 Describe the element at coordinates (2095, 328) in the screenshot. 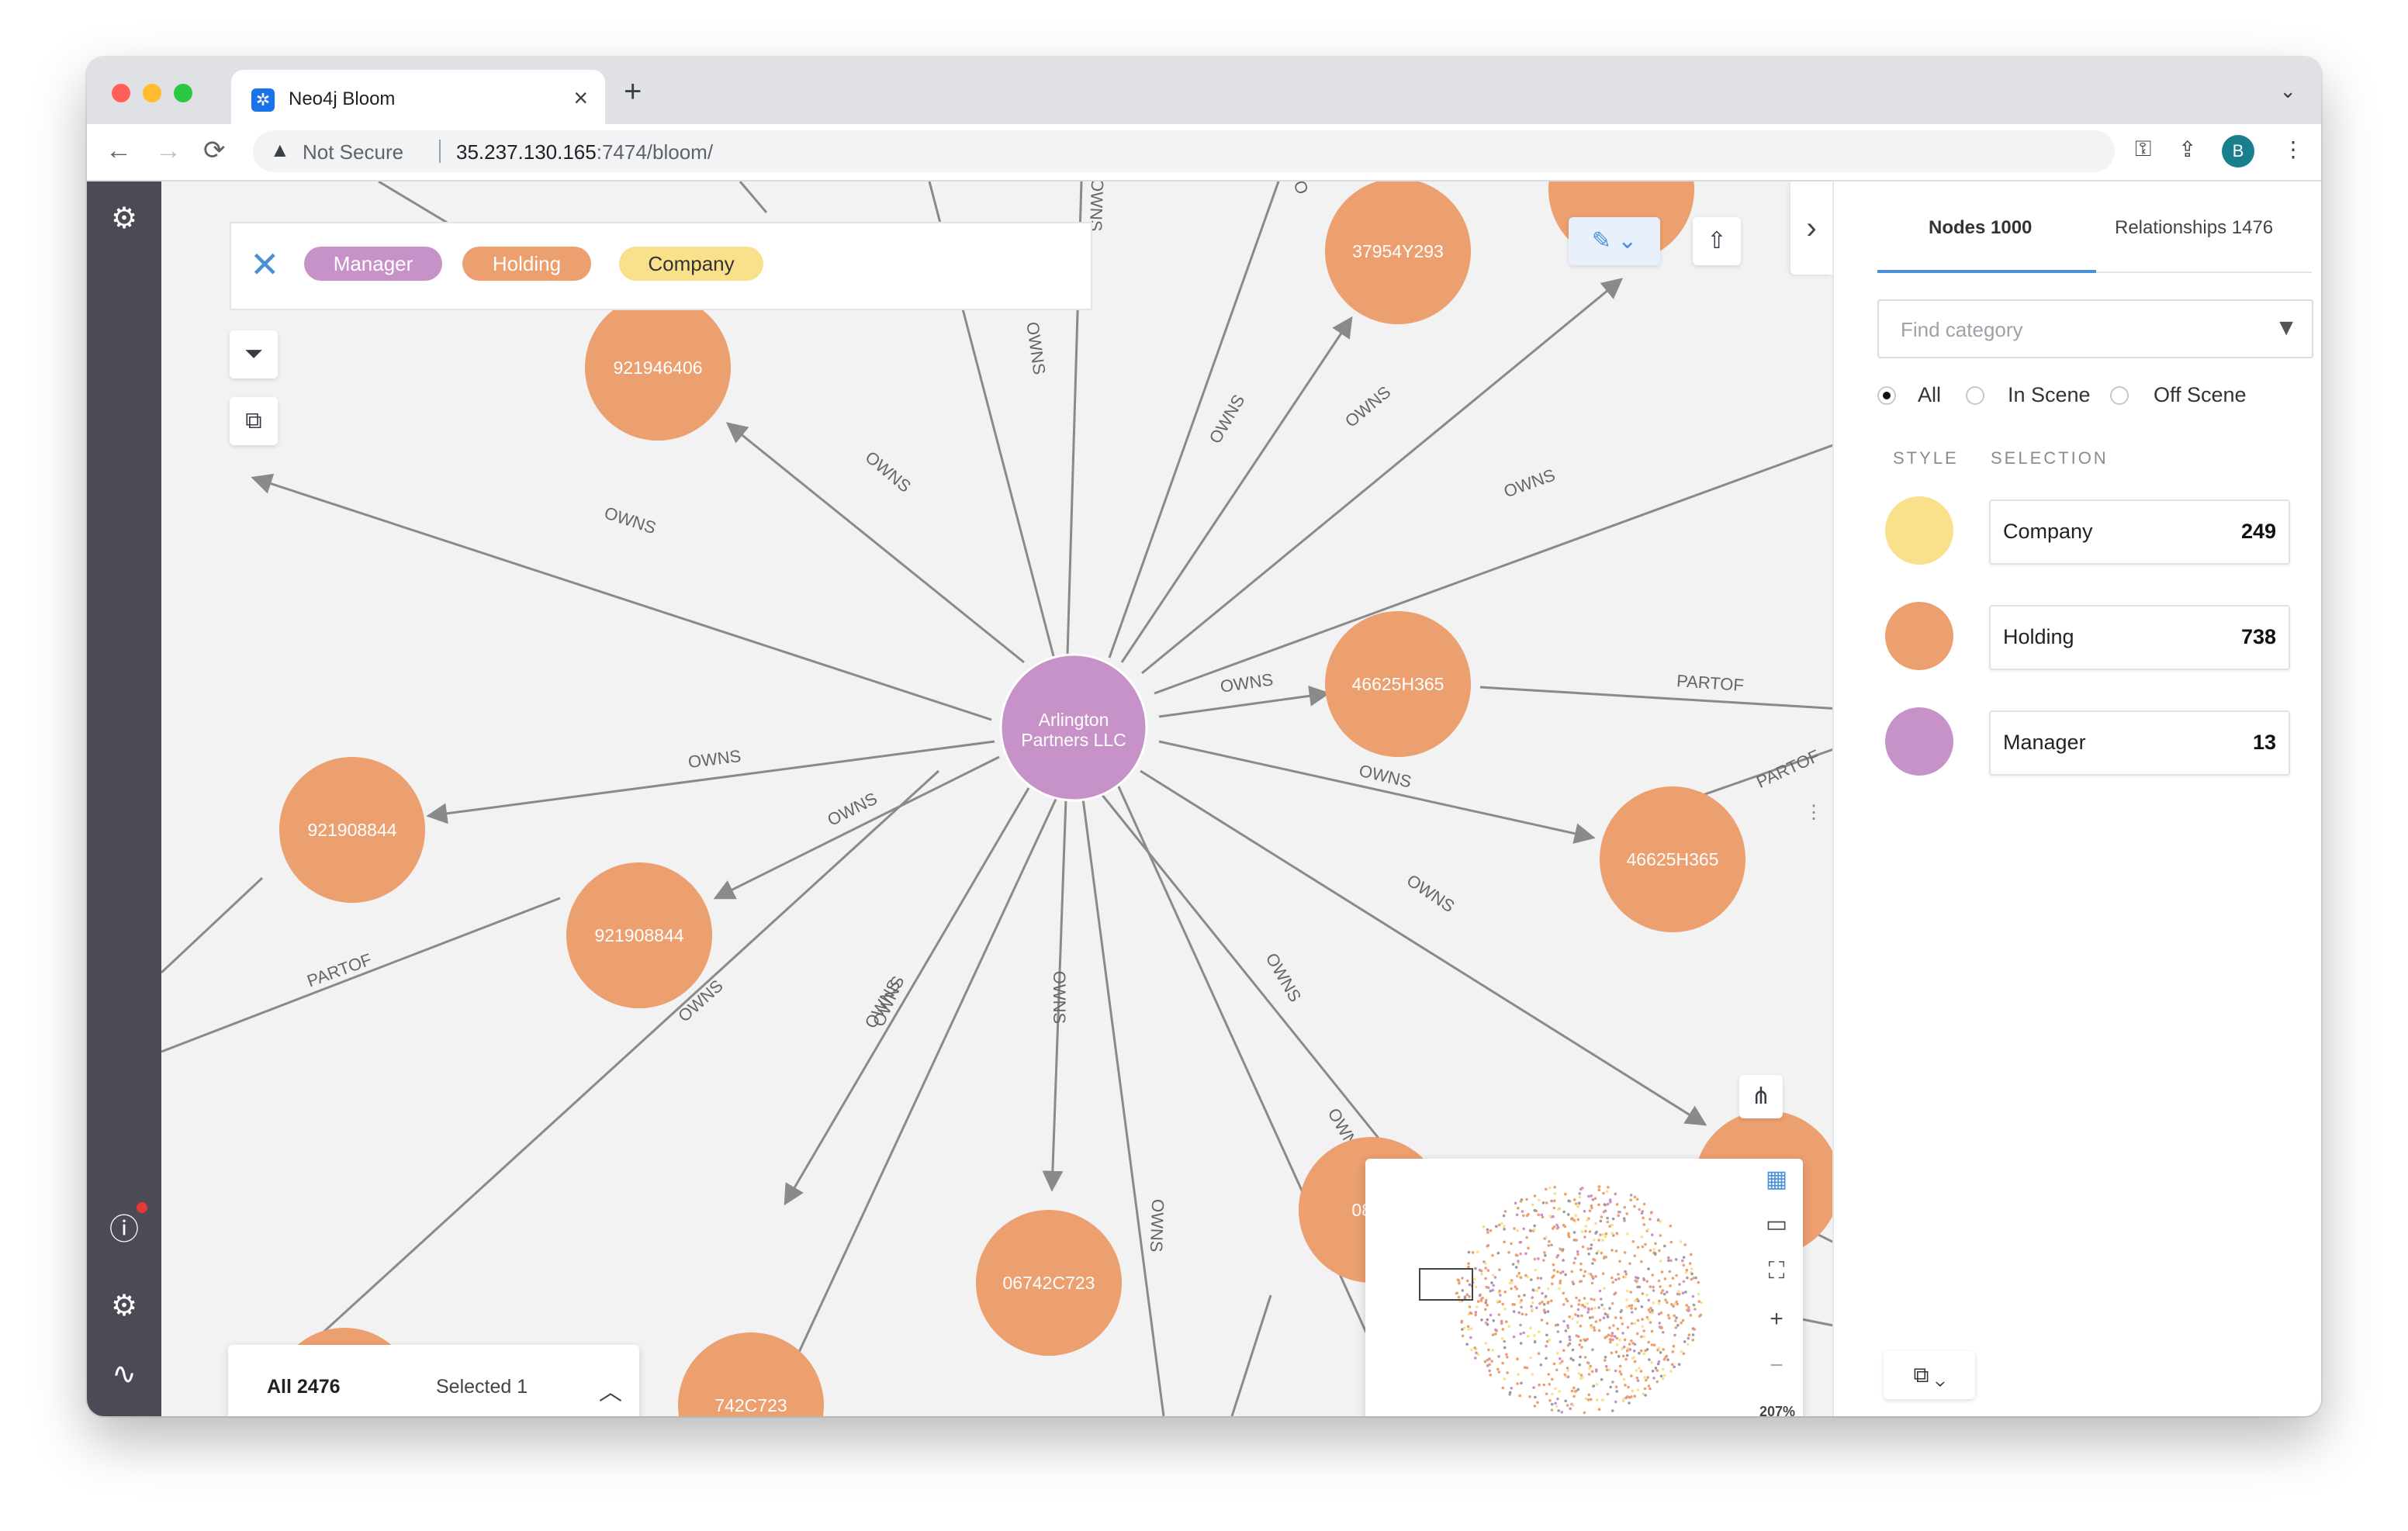

I see `find-category-input: Find category ▼` at that location.